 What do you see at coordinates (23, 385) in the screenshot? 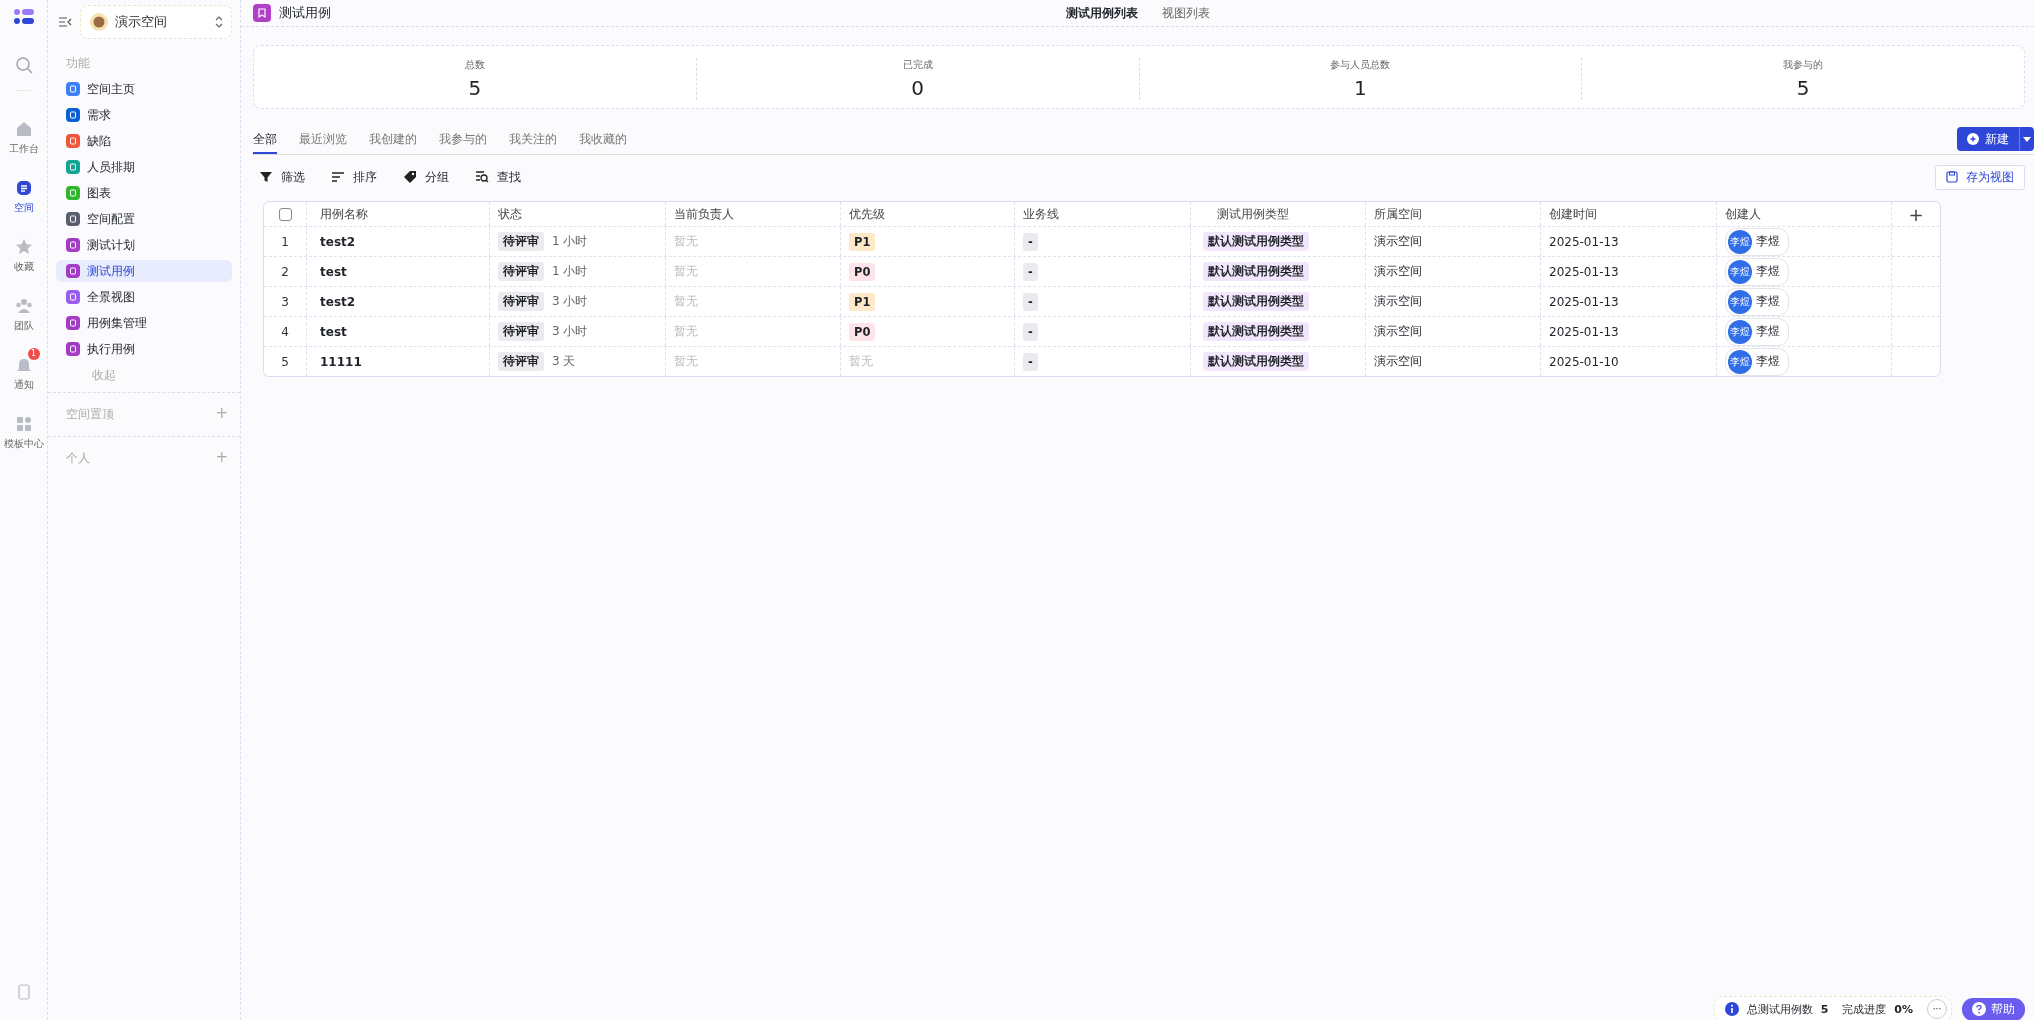
I see `nav-label: 通知` at bounding box center [23, 385].